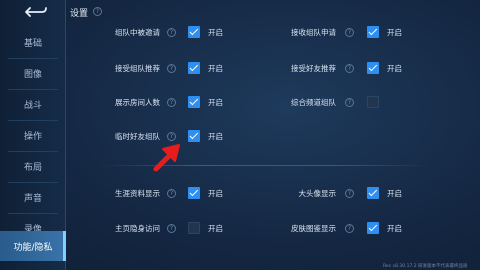 This screenshot has width=480, height=270. I want to click on setting-label: 接受组队推荐, so click(137, 68).